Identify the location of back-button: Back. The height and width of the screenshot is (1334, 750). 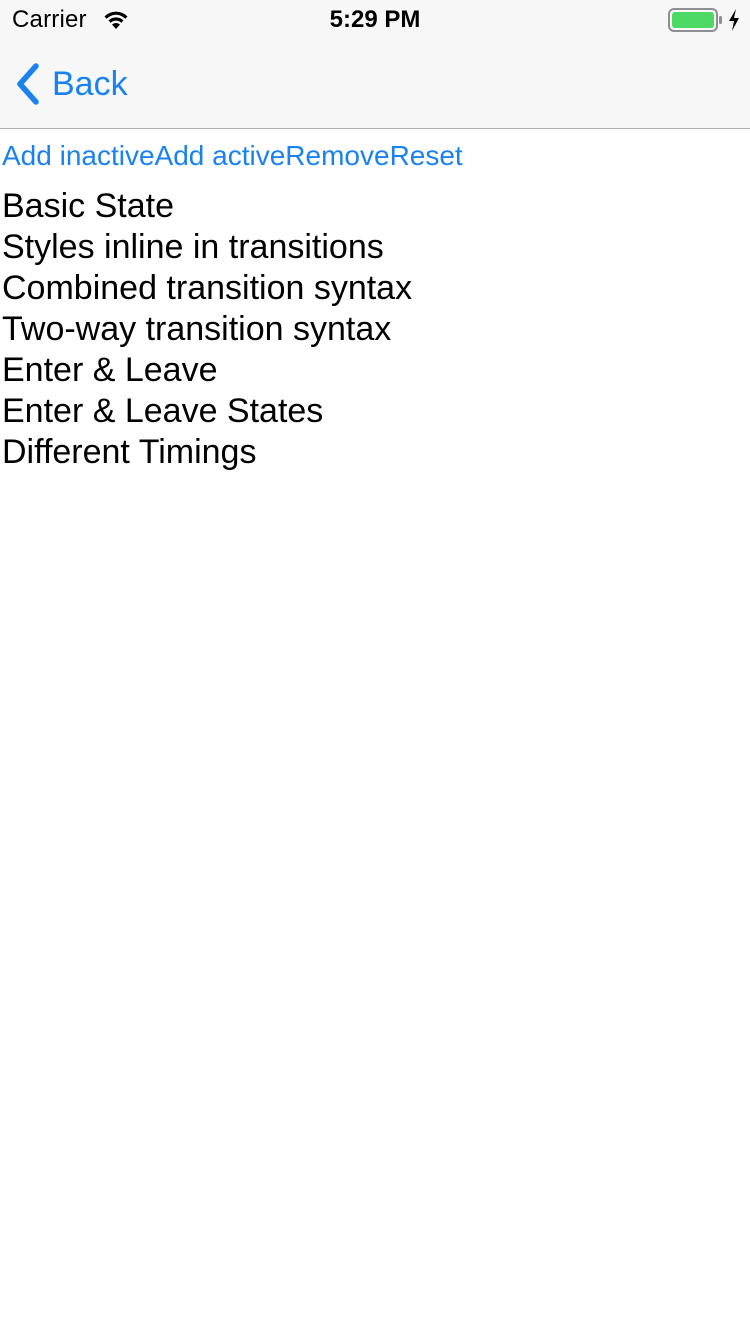
(71, 84).